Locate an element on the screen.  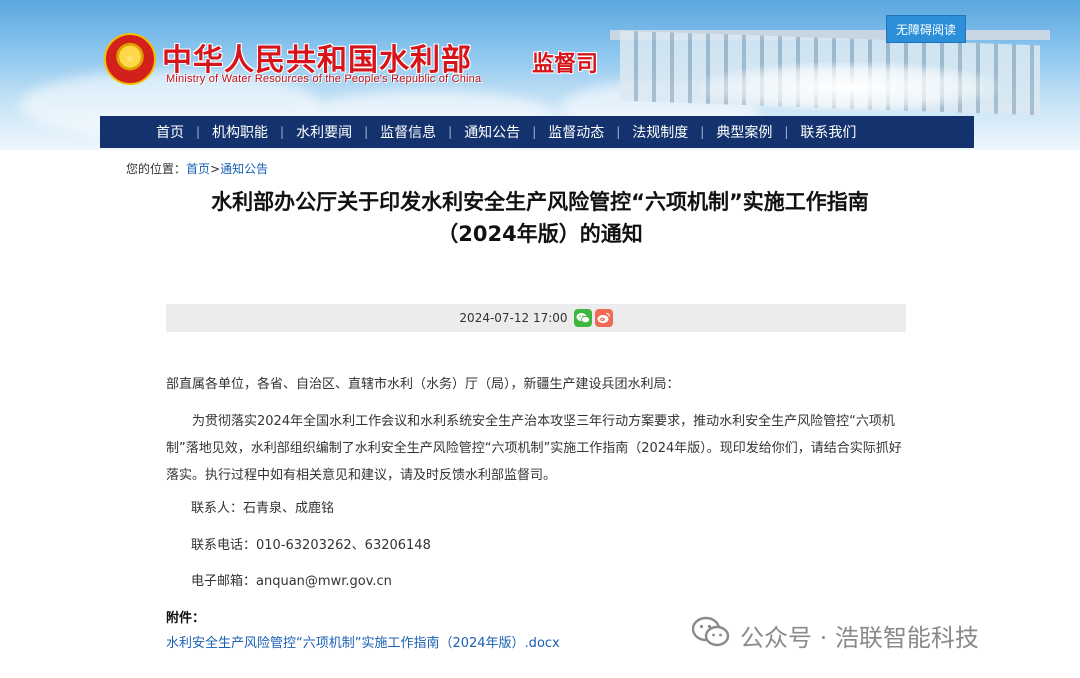
nav-item-functions: 机构职能 is located at coordinates (240, 132).